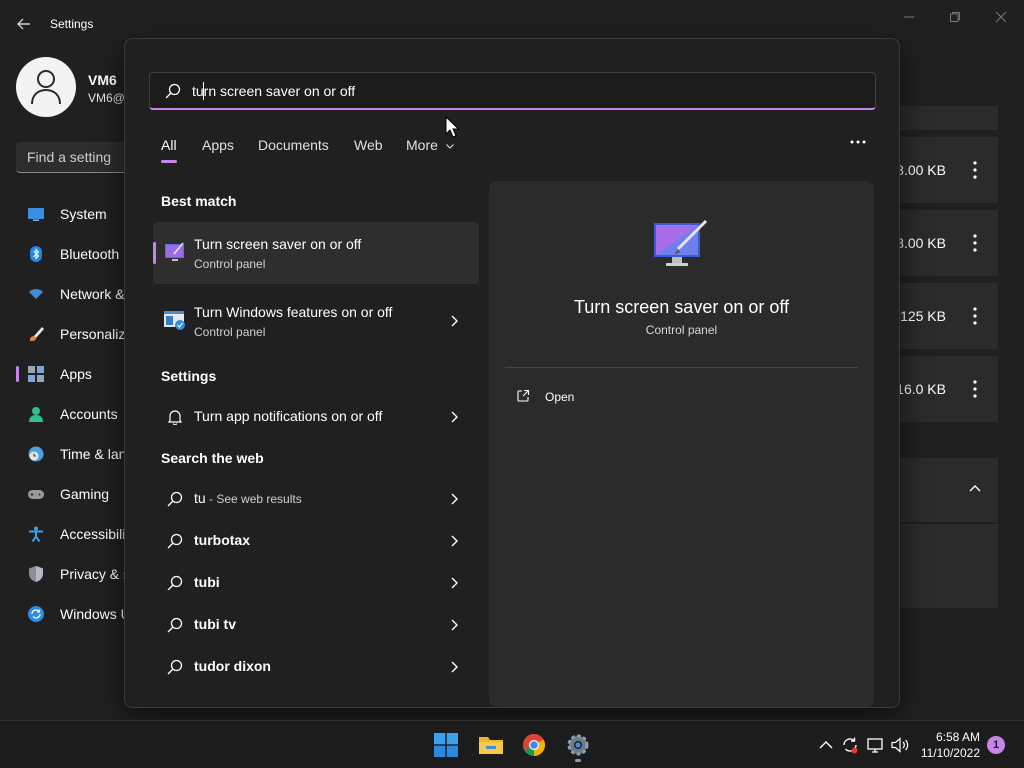 Image resolution: width=1024 pixels, height=768 pixels. I want to click on chevron-down-icon, so click(449, 146).